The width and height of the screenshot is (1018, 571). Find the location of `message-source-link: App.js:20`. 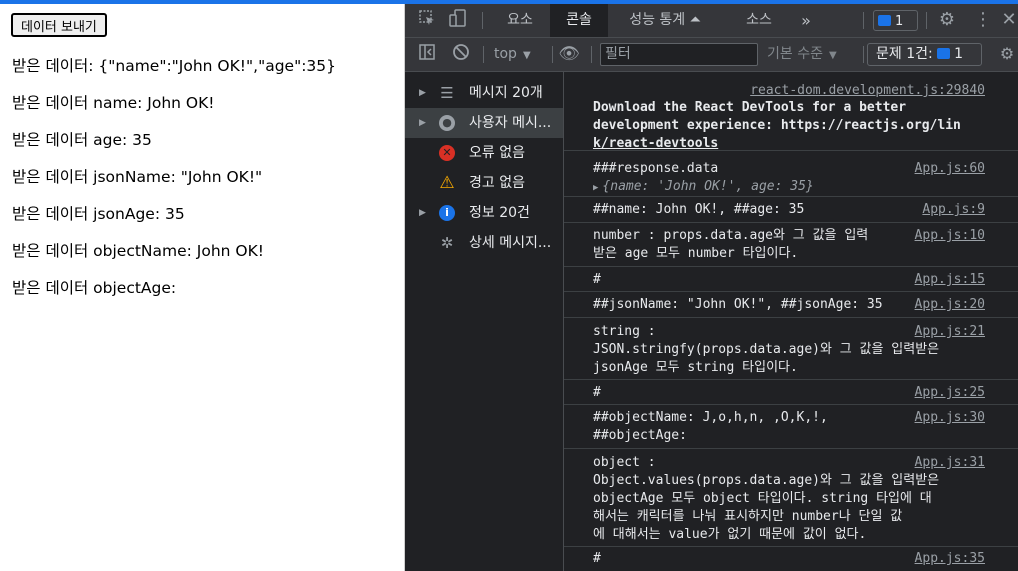

message-source-link: App.js:20 is located at coordinates (950, 305).